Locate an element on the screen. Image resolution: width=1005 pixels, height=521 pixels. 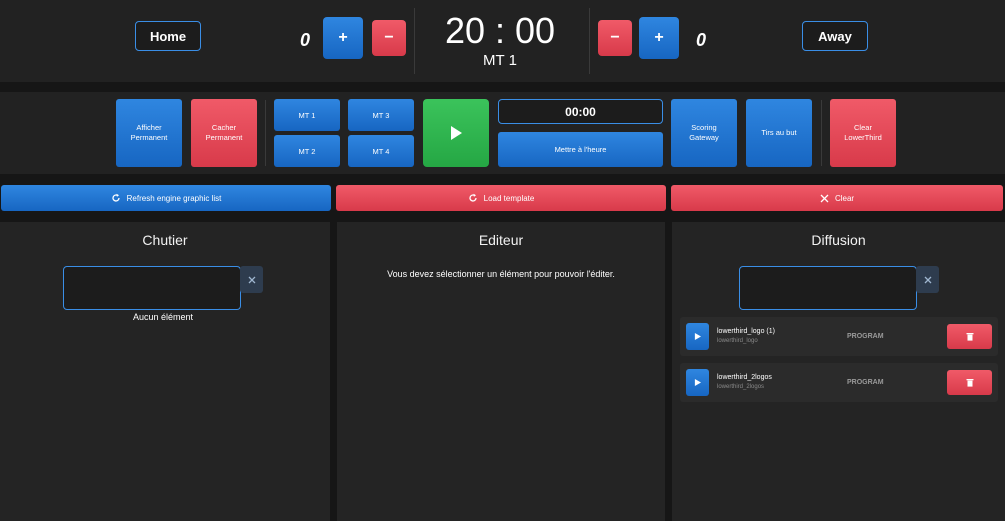
load-template-button: Load template is located at coordinates (501, 198).